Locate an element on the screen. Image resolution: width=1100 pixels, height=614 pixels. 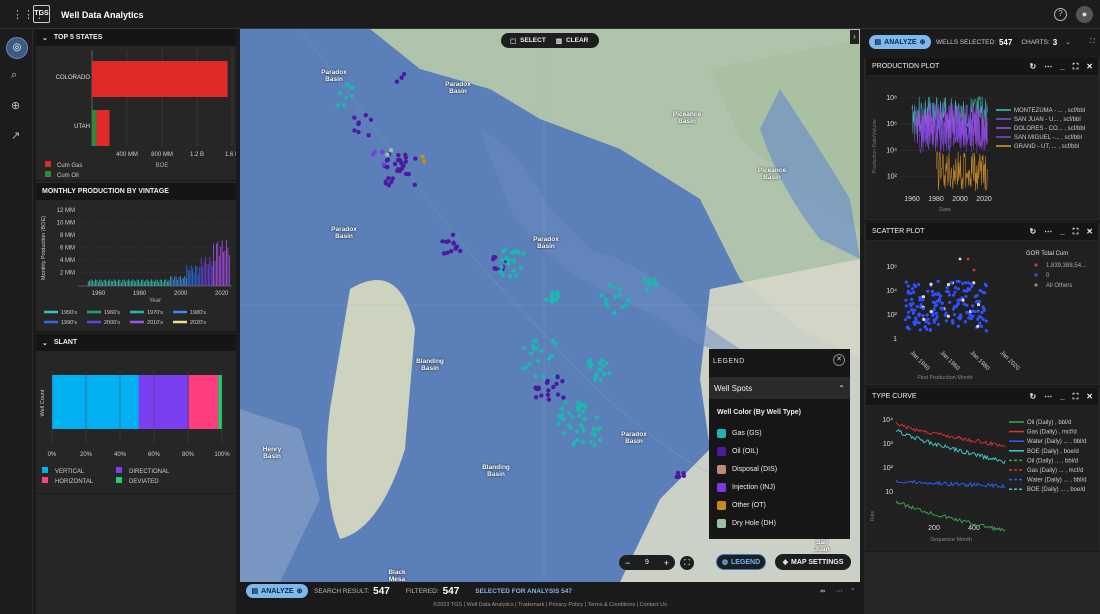
top5-header: ⌄ TOP 5 STATES is located at coordinates (136, 37).